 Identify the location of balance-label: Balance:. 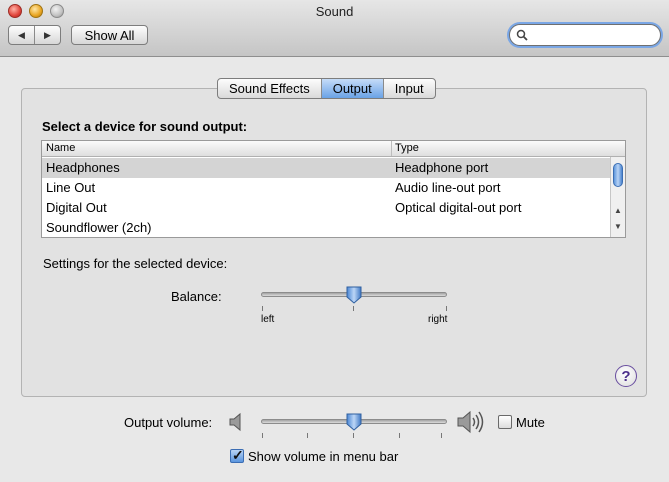
(196, 296).